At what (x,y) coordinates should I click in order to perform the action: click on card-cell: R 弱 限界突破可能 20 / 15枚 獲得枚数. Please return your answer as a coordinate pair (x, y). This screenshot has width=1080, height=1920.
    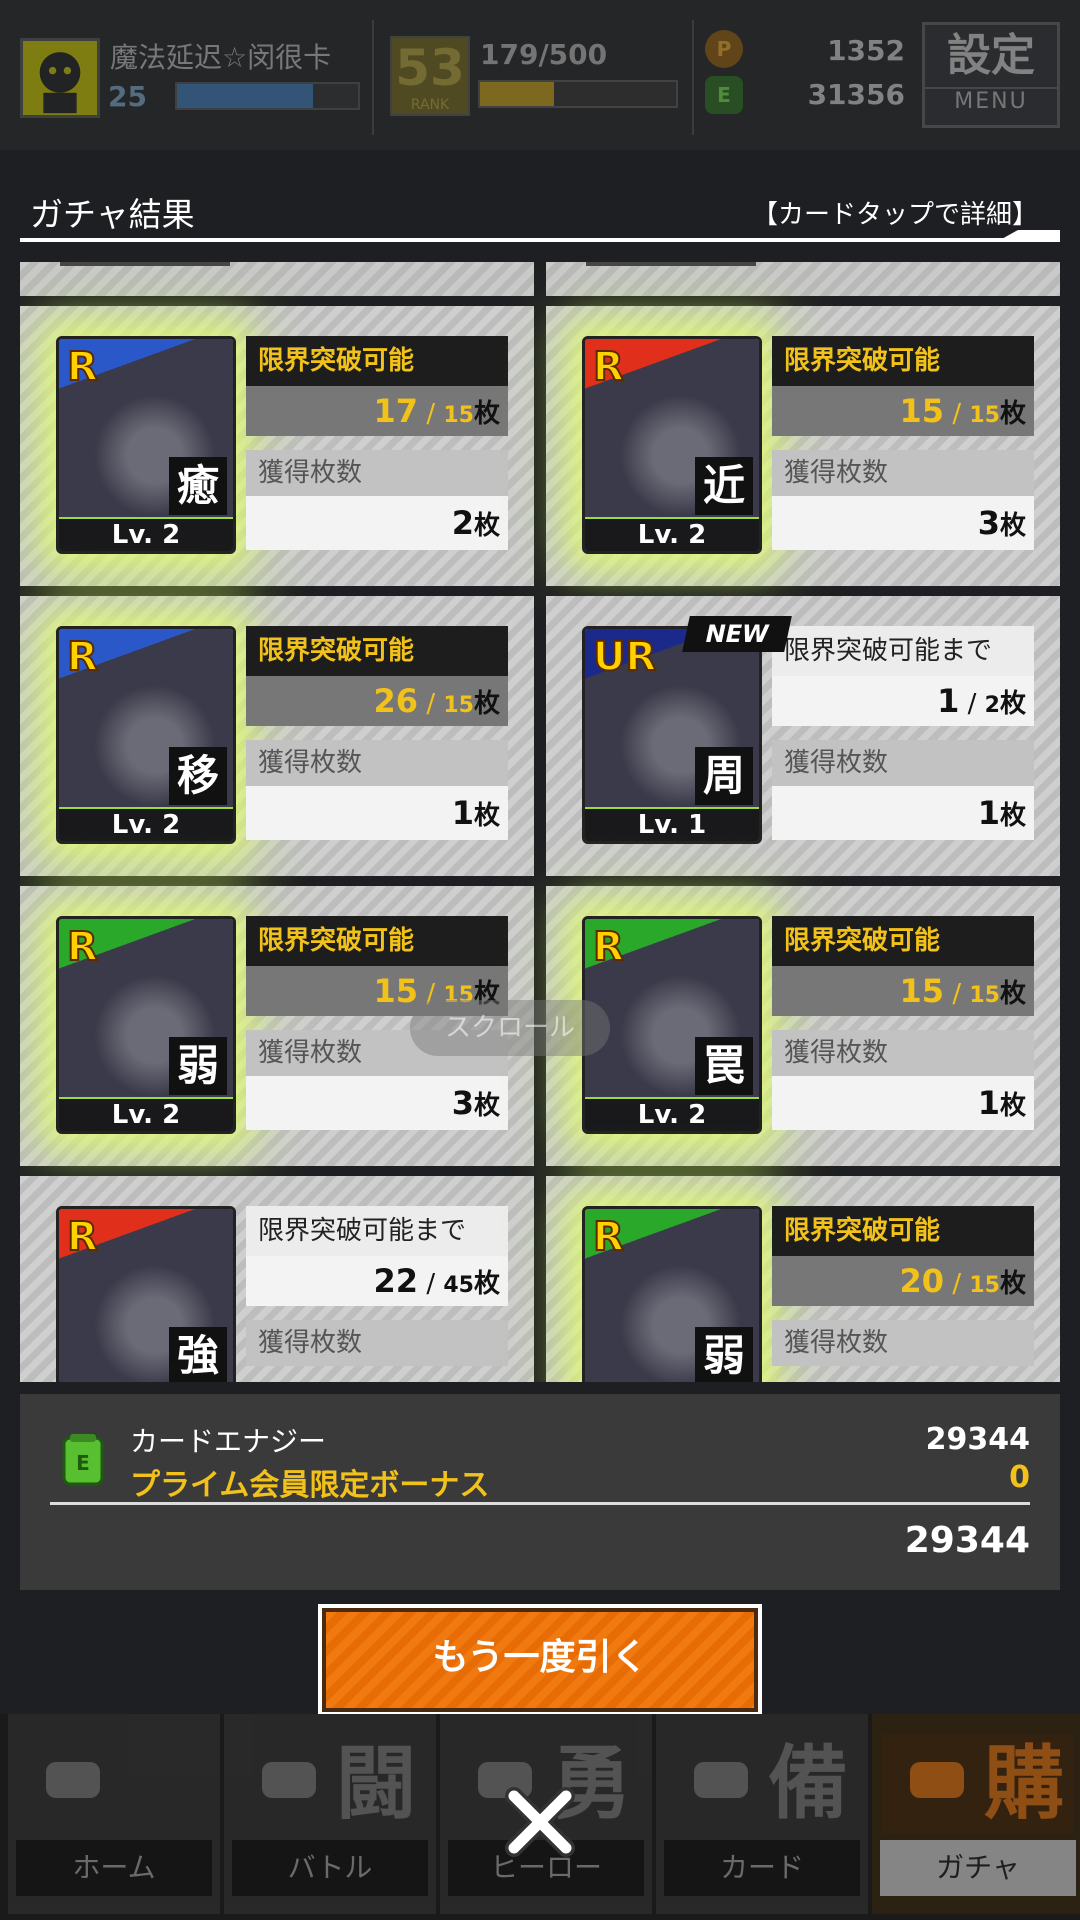
    Looking at the image, I should click on (803, 1279).